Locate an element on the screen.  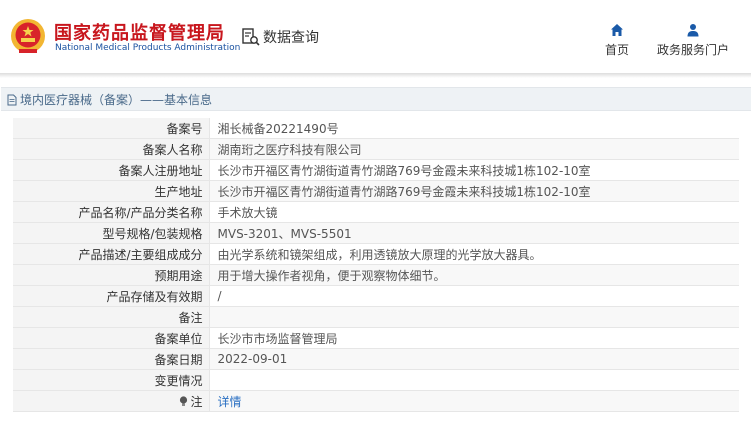
home-icon is located at coordinates (617, 30).